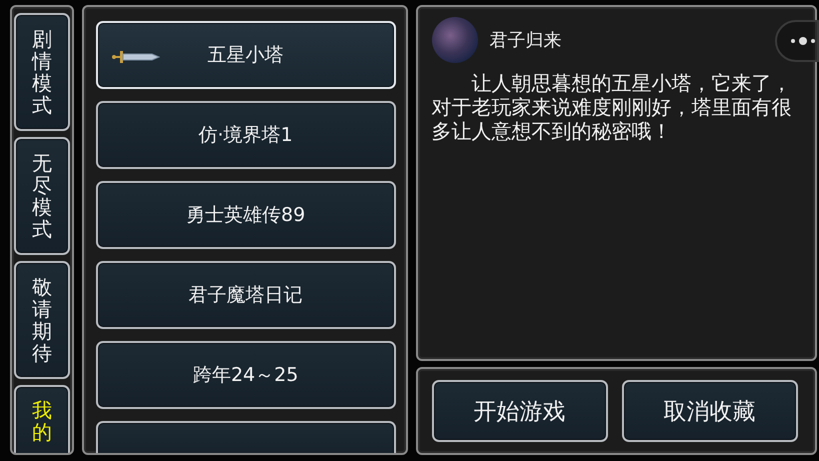 This screenshot has width=819, height=461. I want to click on author-name: 君子归来, so click(526, 40).